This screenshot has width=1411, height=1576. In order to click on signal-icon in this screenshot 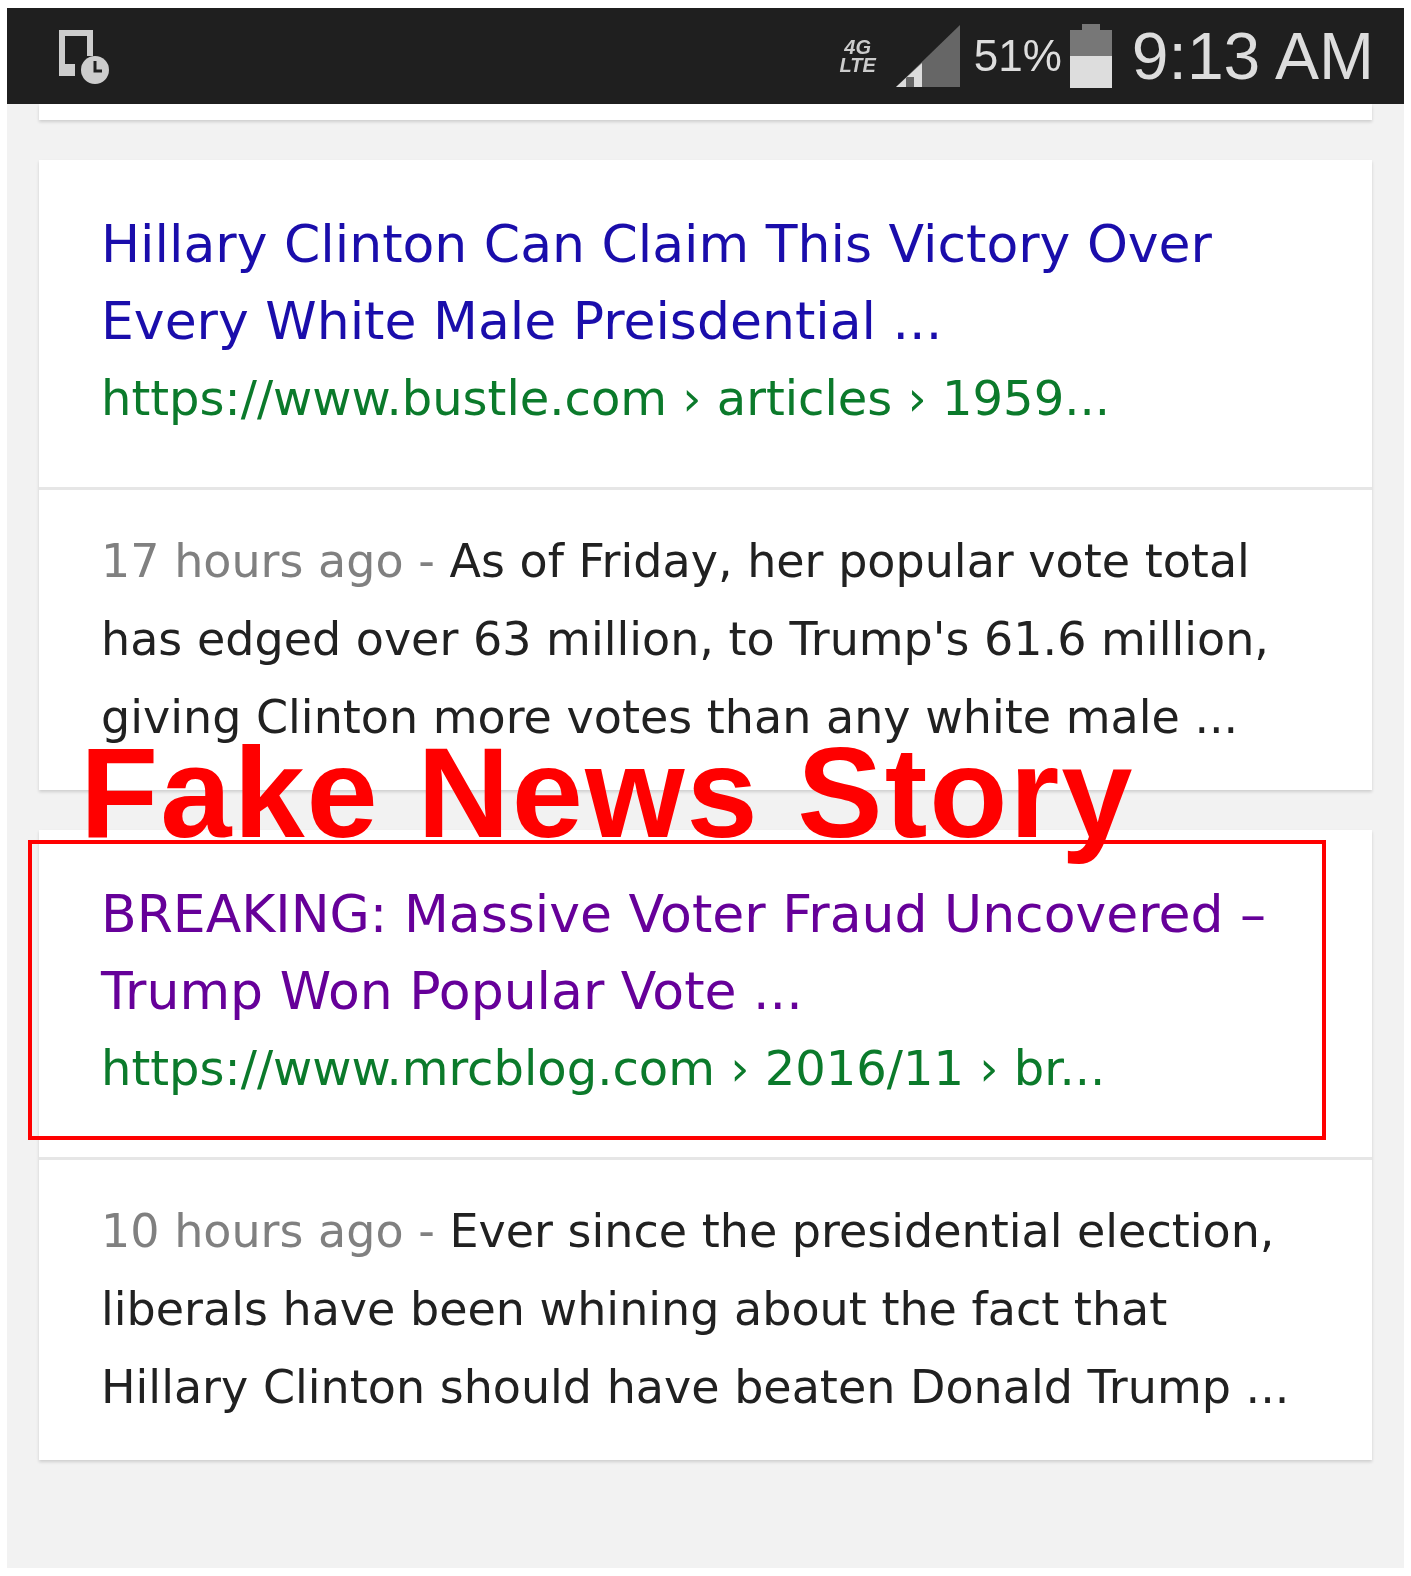, I will do `click(927, 56)`.